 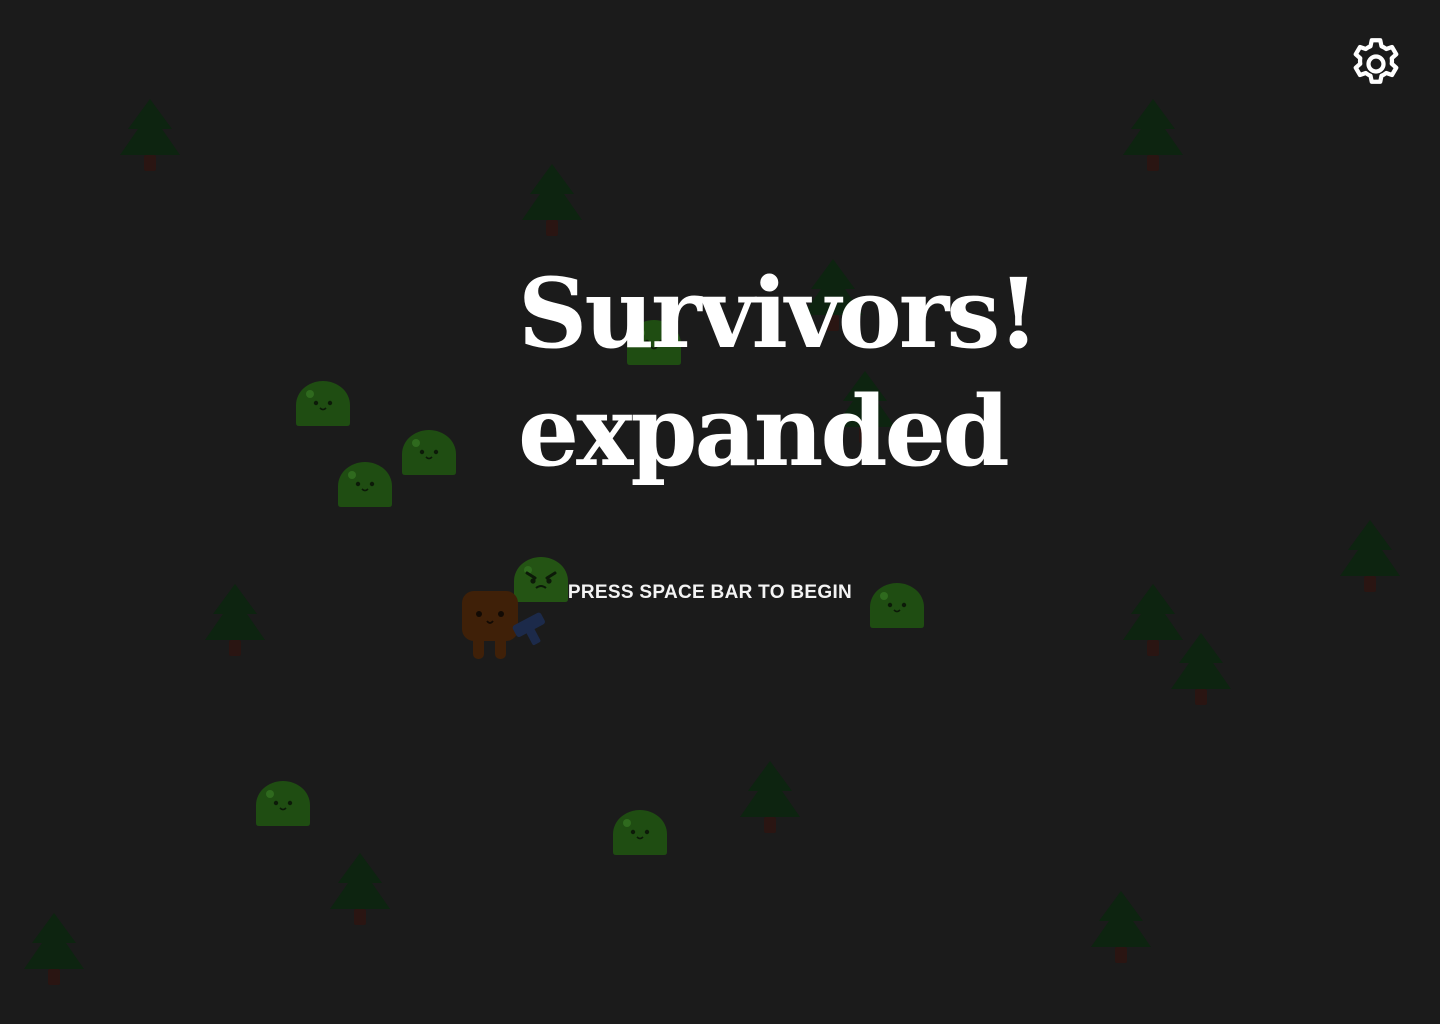 I want to click on gear-icon, so click(x=1376, y=61).